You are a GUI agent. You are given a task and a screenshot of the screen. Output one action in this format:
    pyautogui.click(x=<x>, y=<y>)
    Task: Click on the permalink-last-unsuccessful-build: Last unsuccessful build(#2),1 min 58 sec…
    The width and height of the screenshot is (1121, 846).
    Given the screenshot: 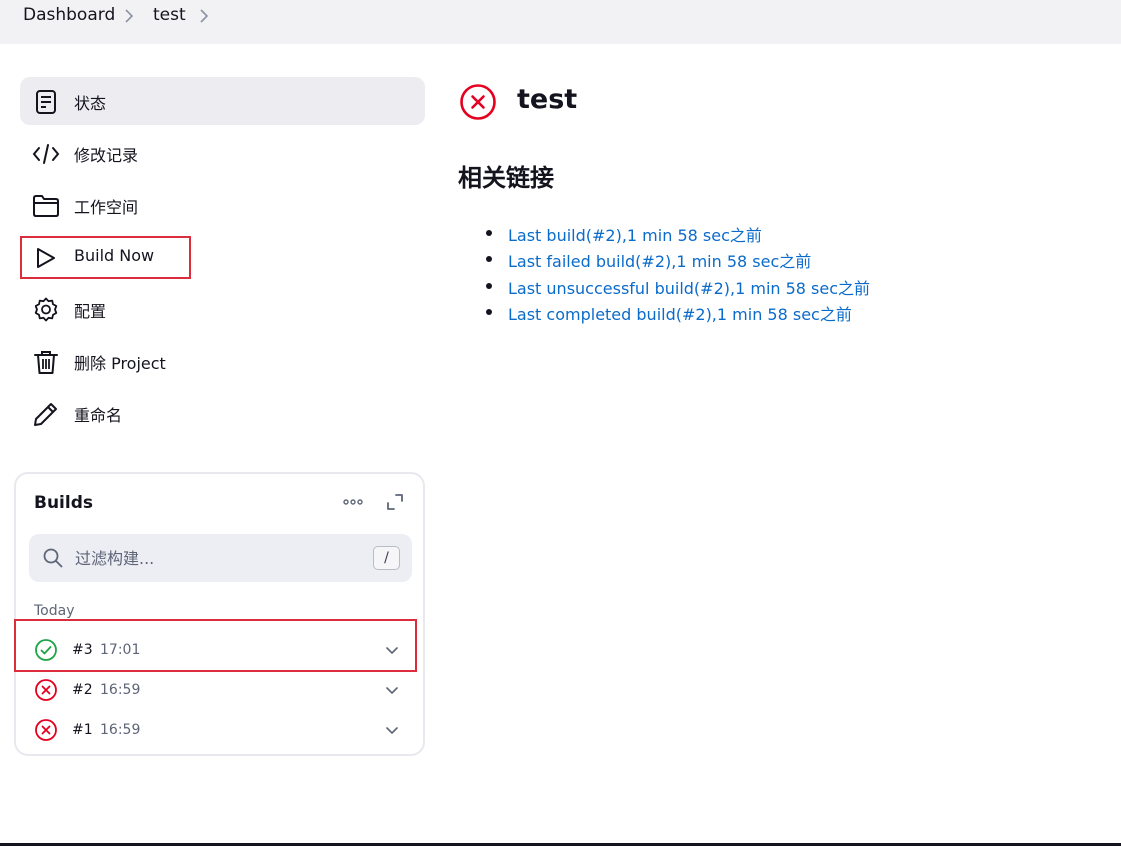 What is the action you would take?
    pyautogui.click(x=689, y=288)
    